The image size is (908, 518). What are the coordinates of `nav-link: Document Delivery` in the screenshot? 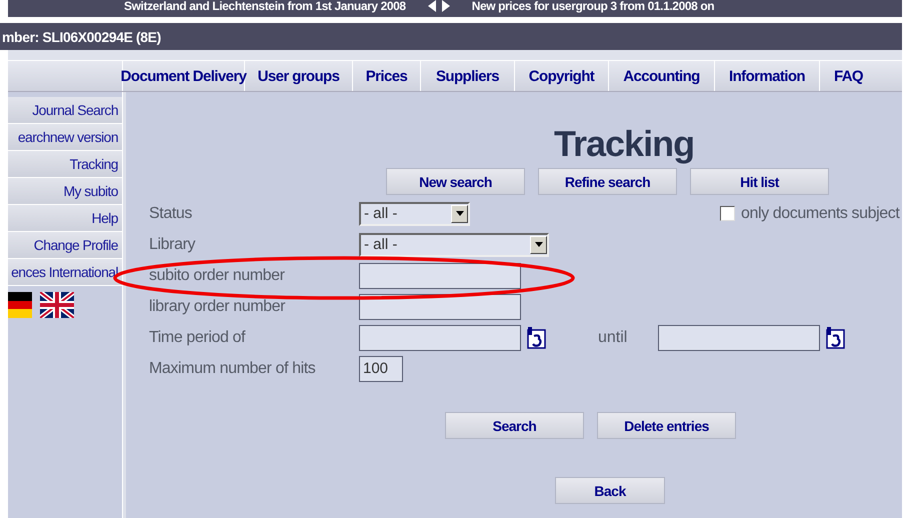 It's located at (184, 76).